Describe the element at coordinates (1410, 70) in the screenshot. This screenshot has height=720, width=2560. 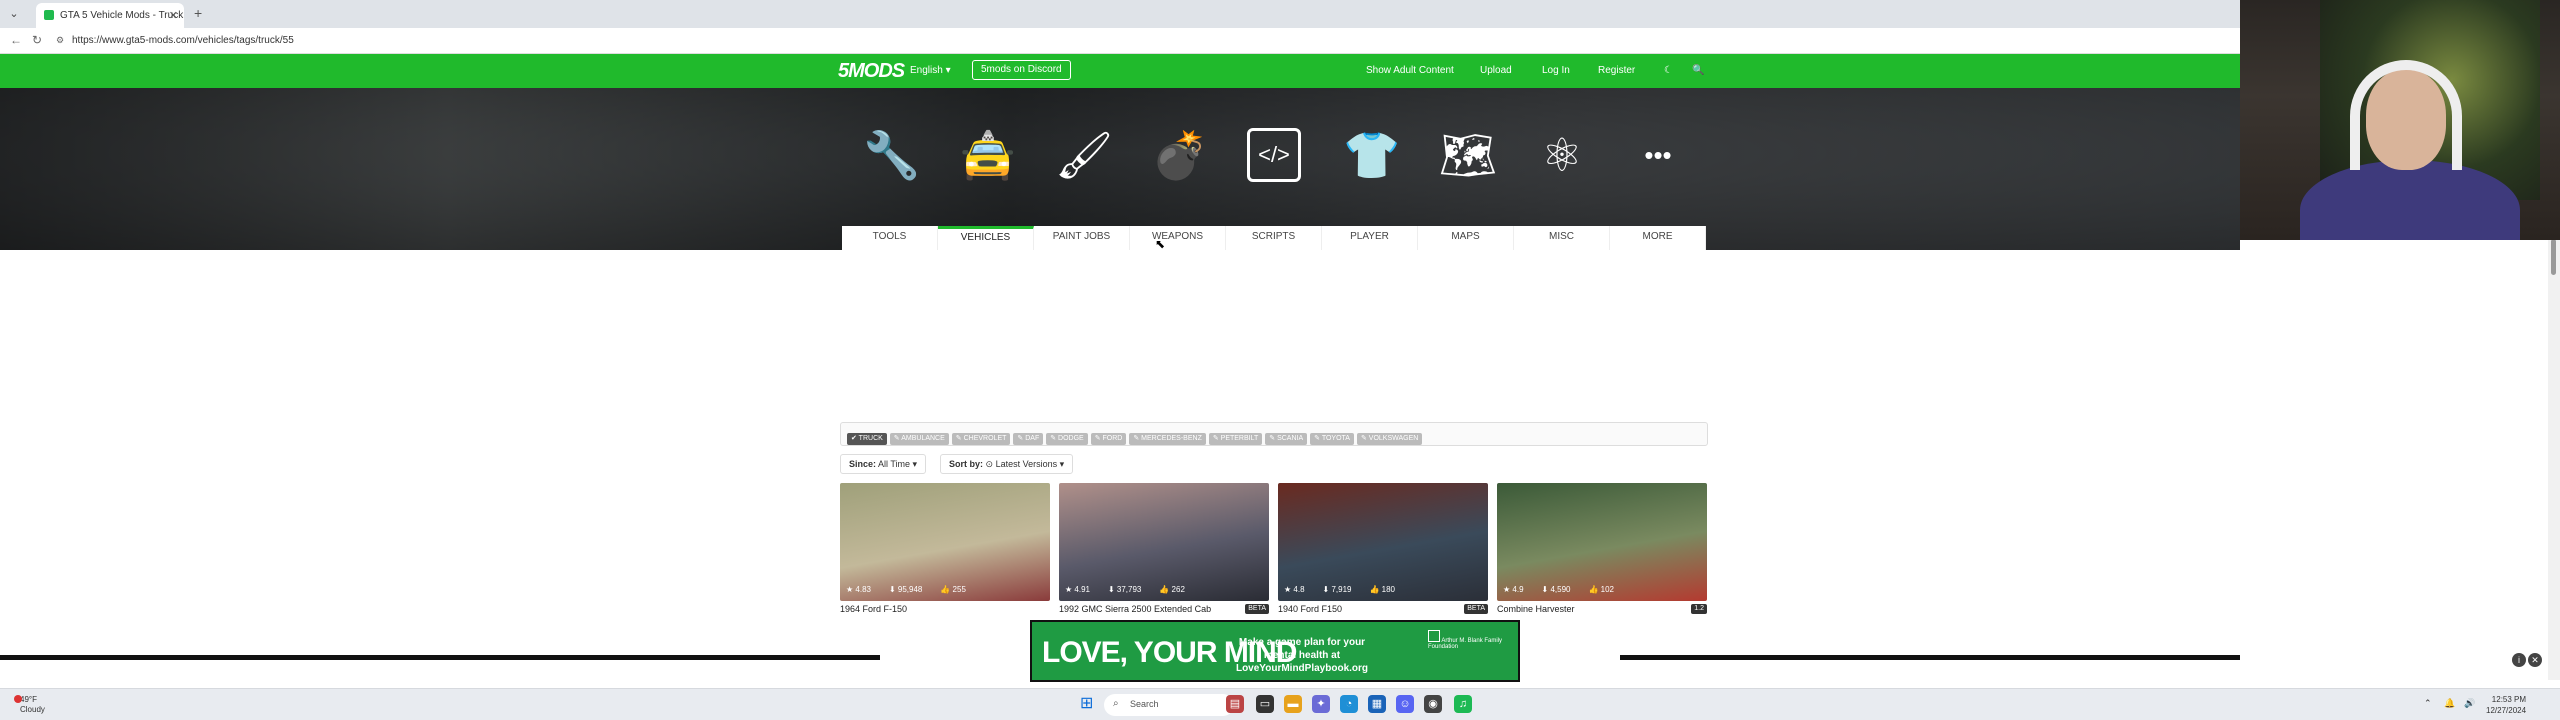
I see `show-adult-content-toggle: Show Adult Content` at that location.